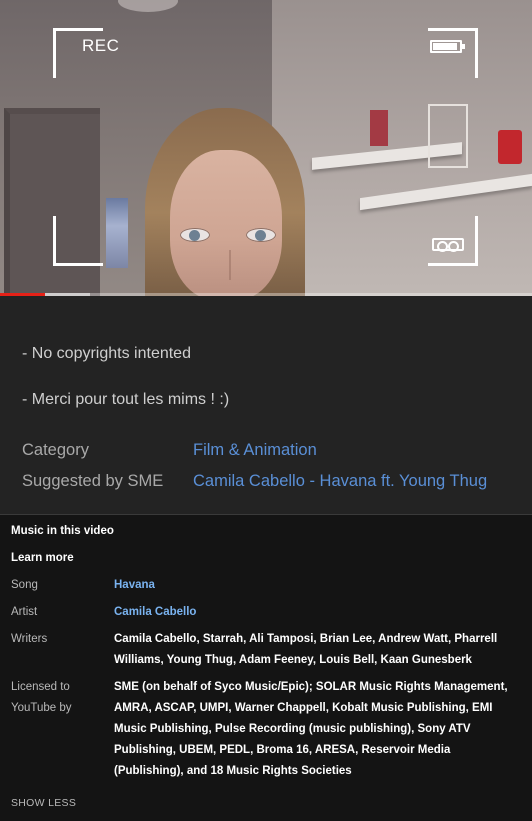 The height and width of the screenshot is (821, 532). What do you see at coordinates (24, 612) in the screenshot?
I see `artist-label: Artist` at bounding box center [24, 612].